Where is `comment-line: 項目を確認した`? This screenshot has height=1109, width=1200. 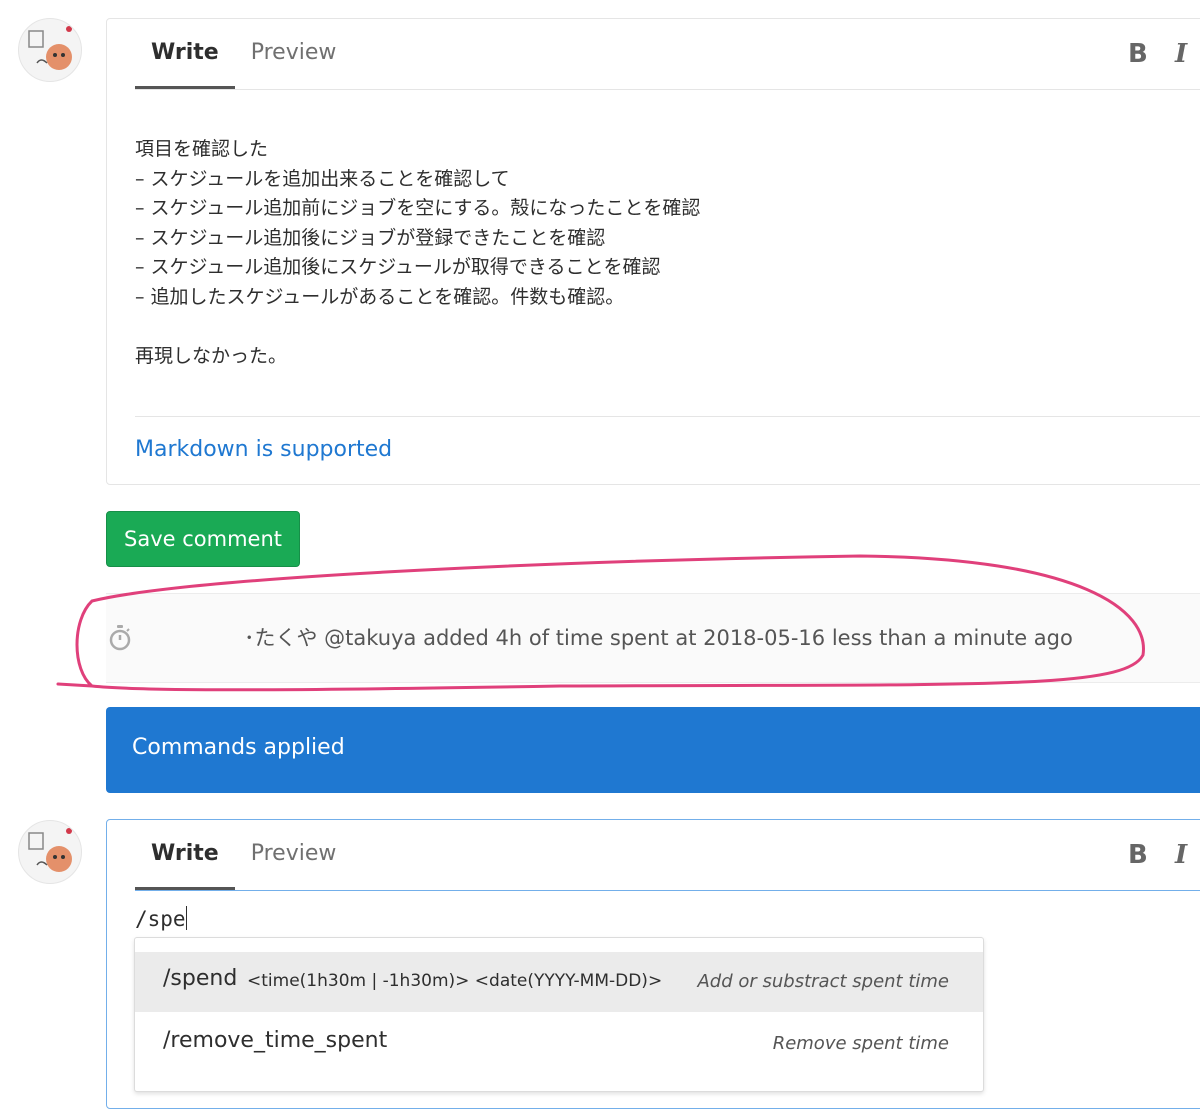
comment-line: 項目を確認した is located at coordinates (202, 149).